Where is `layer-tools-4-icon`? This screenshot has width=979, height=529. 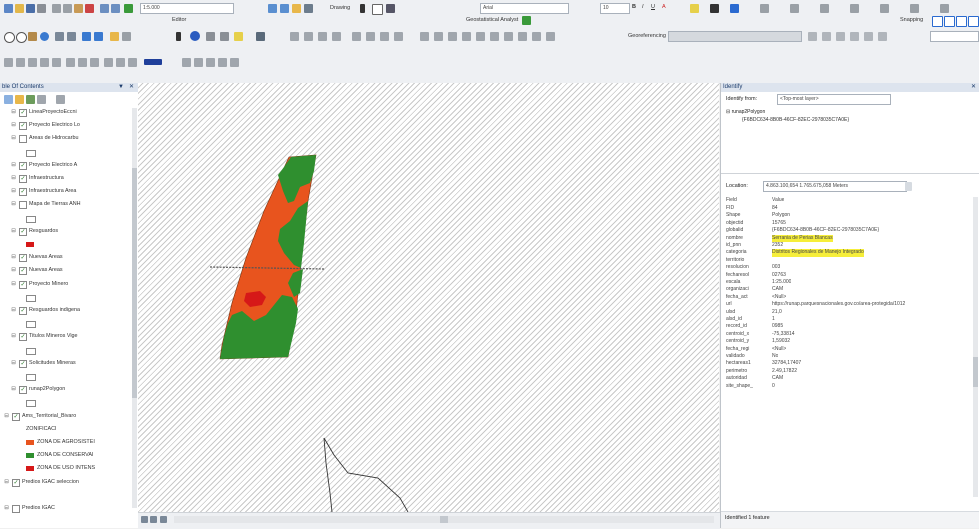 layer-tools-4-icon is located at coordinates (336, 36).